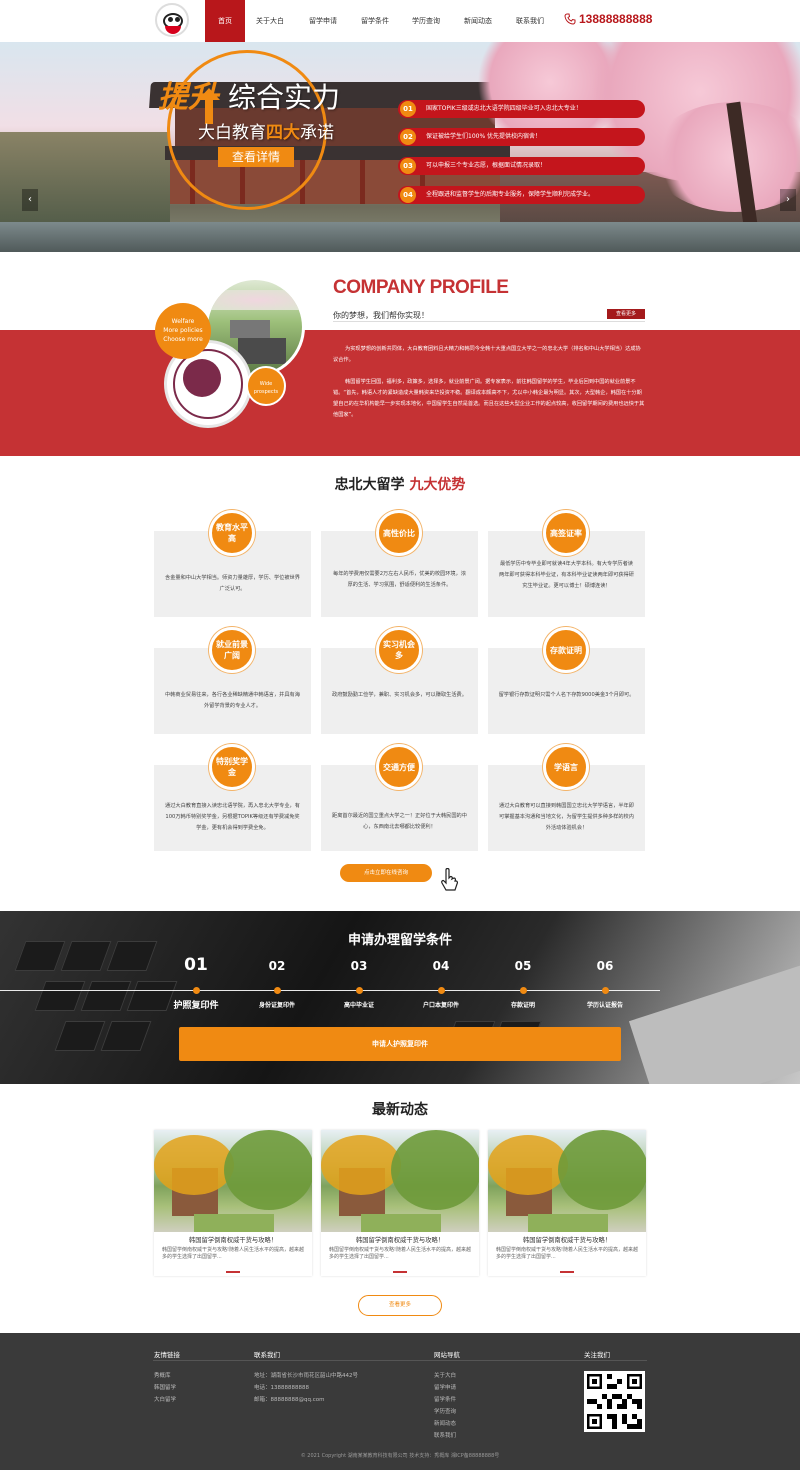 Image resolution: width=800 pixels, height=1470 pixels. I want to click on wide-prospects-badge: Wide prospects, so click(266, 386).